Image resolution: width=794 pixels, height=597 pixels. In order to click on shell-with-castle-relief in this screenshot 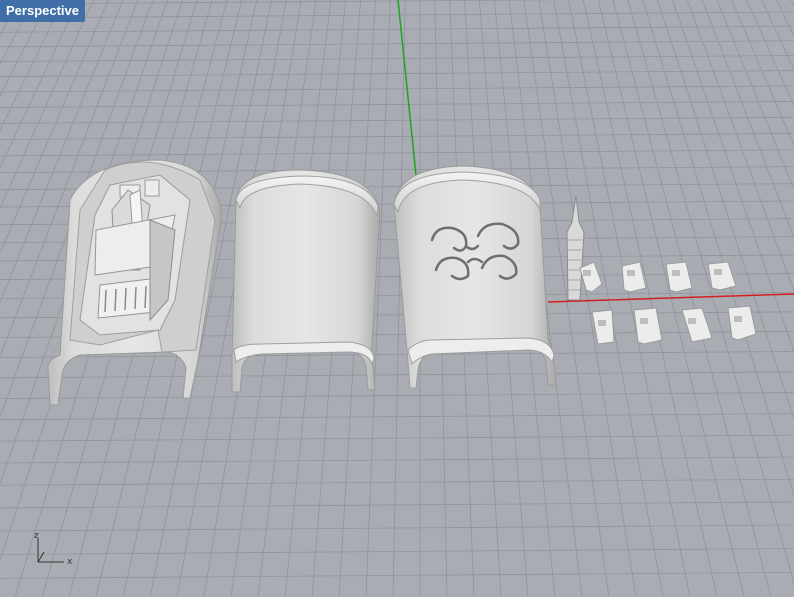, I will do `click(135, 282)`.